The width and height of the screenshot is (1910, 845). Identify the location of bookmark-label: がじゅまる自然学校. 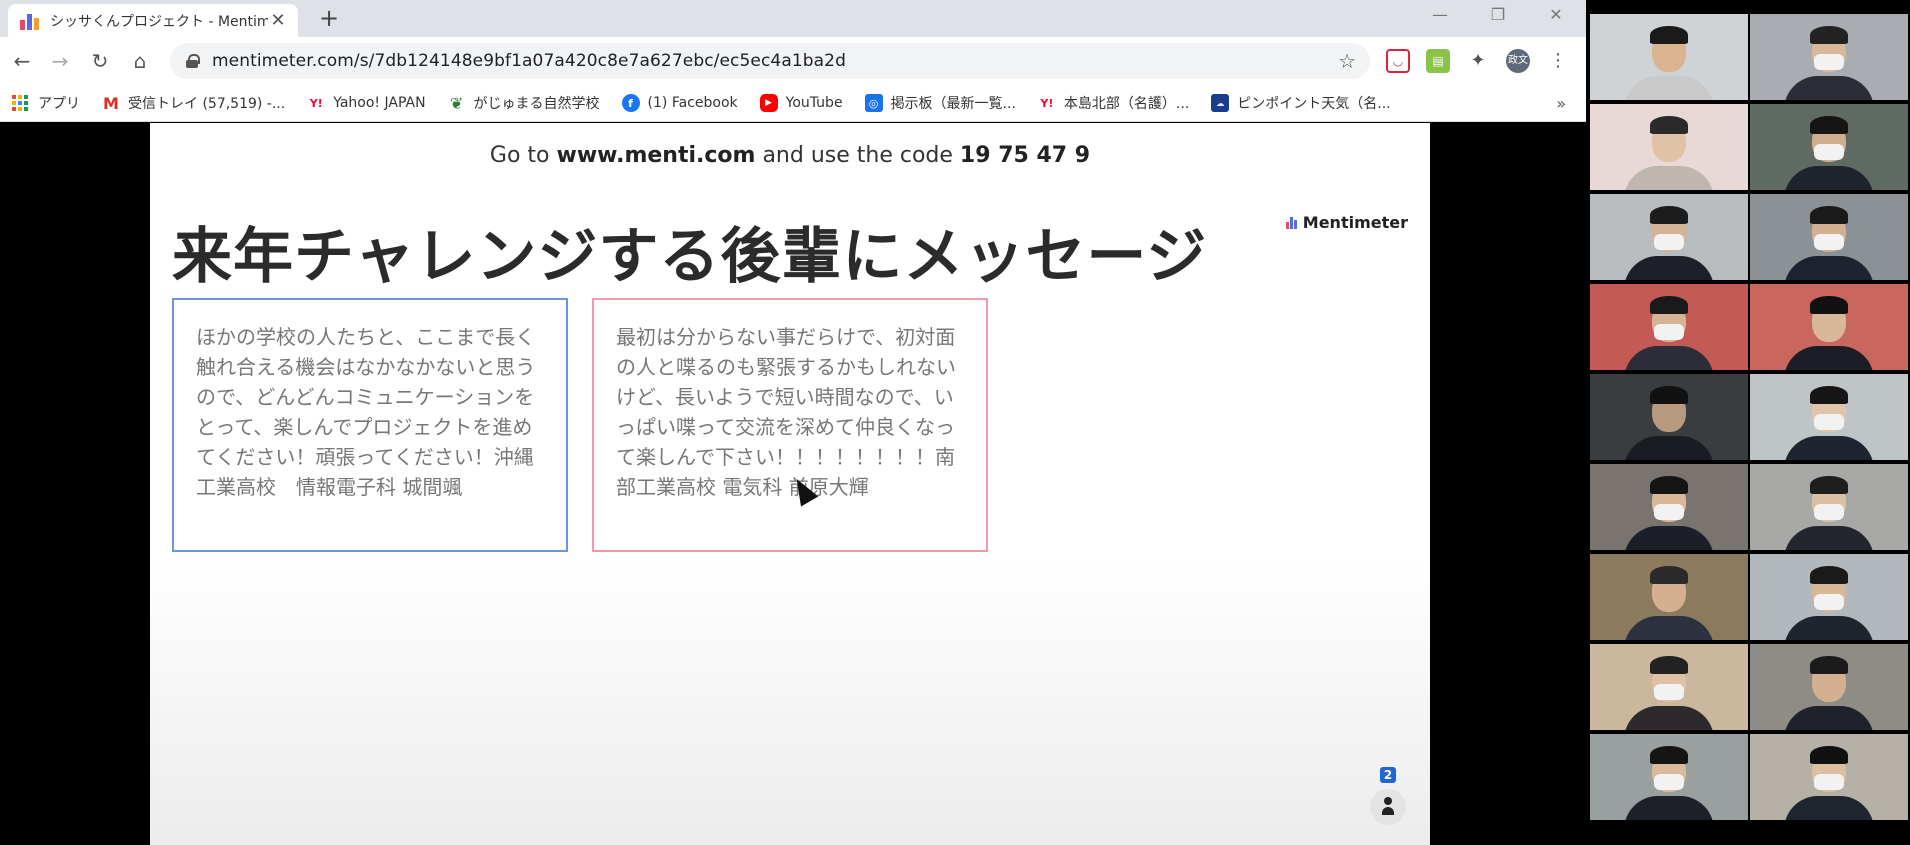
(536, 104).